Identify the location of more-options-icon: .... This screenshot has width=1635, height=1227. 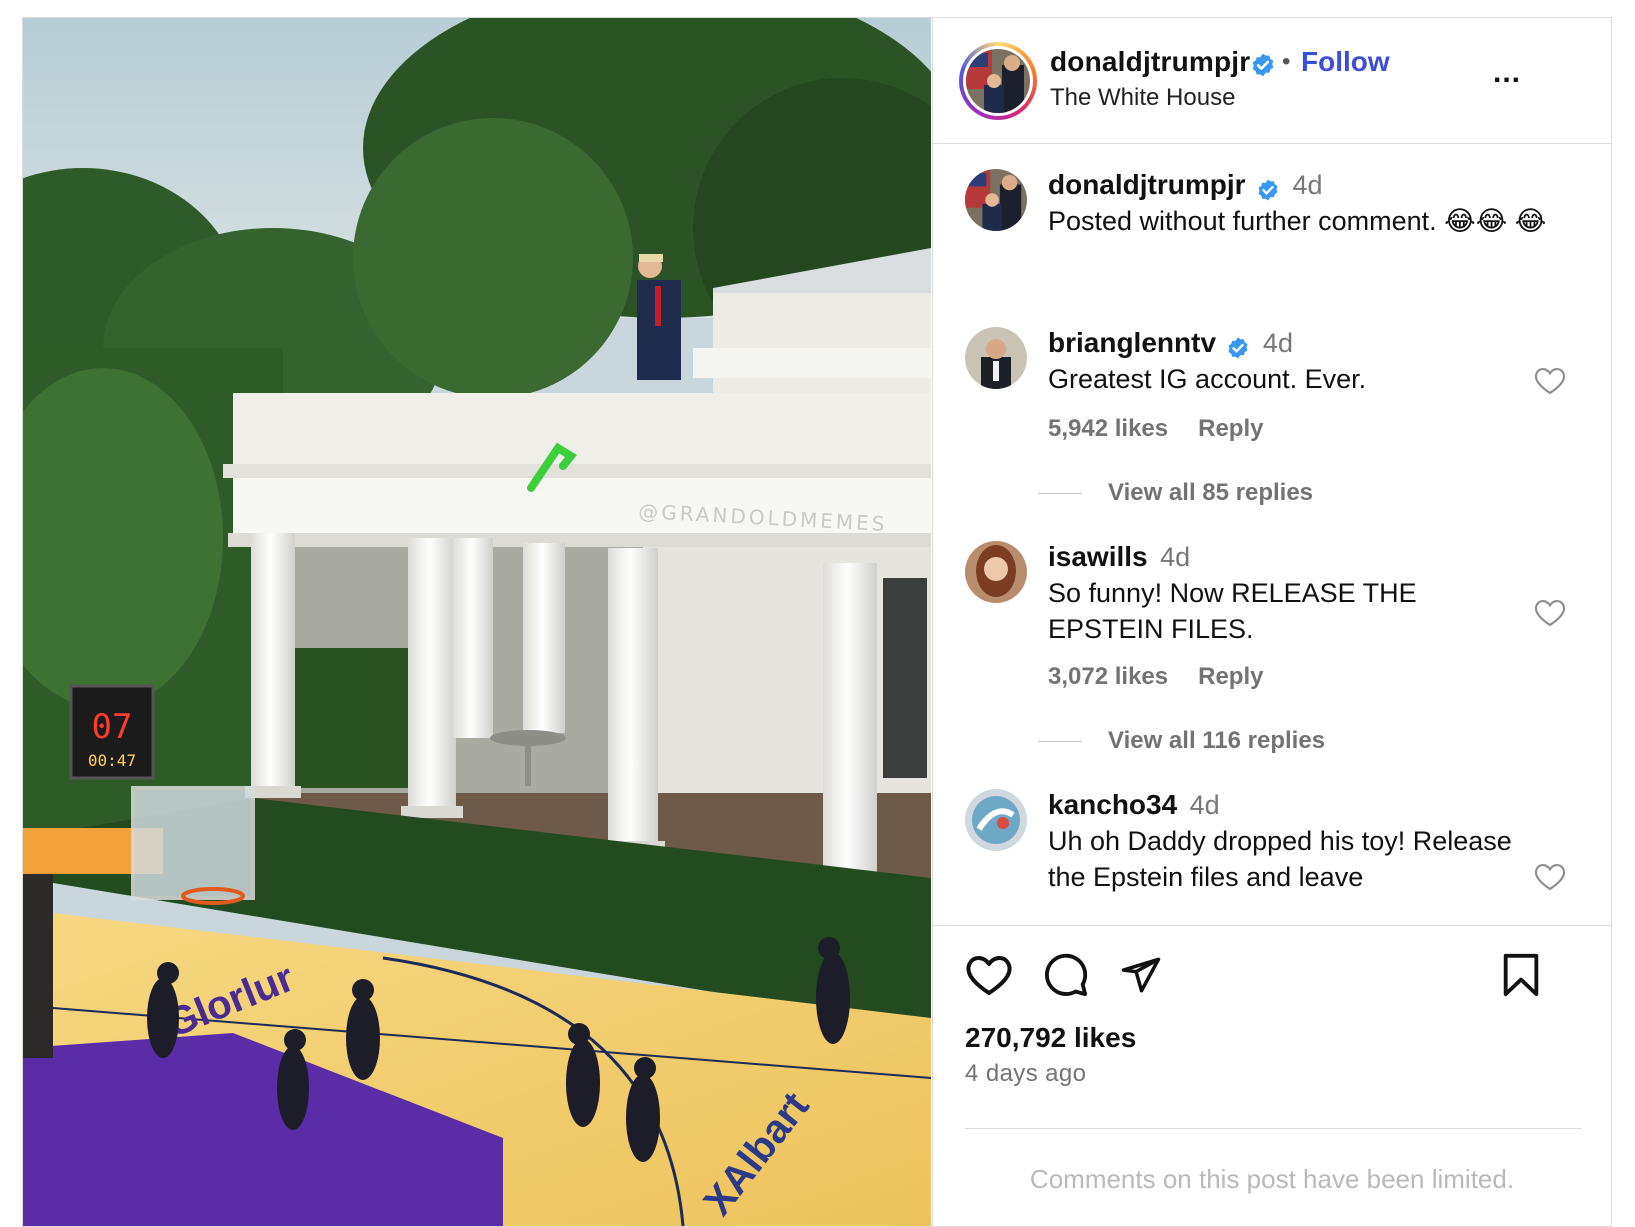
(1507, 73).